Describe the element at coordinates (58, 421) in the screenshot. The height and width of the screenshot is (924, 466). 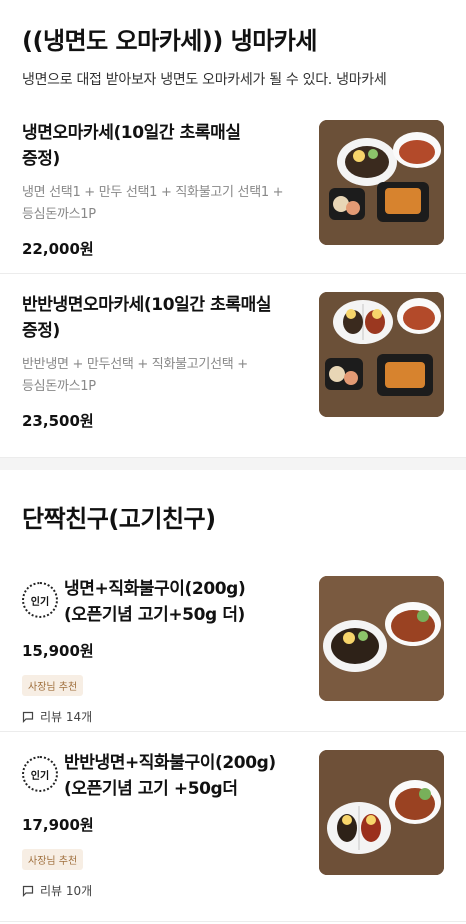
I see `menu-item-price: 23,500원` at that location.